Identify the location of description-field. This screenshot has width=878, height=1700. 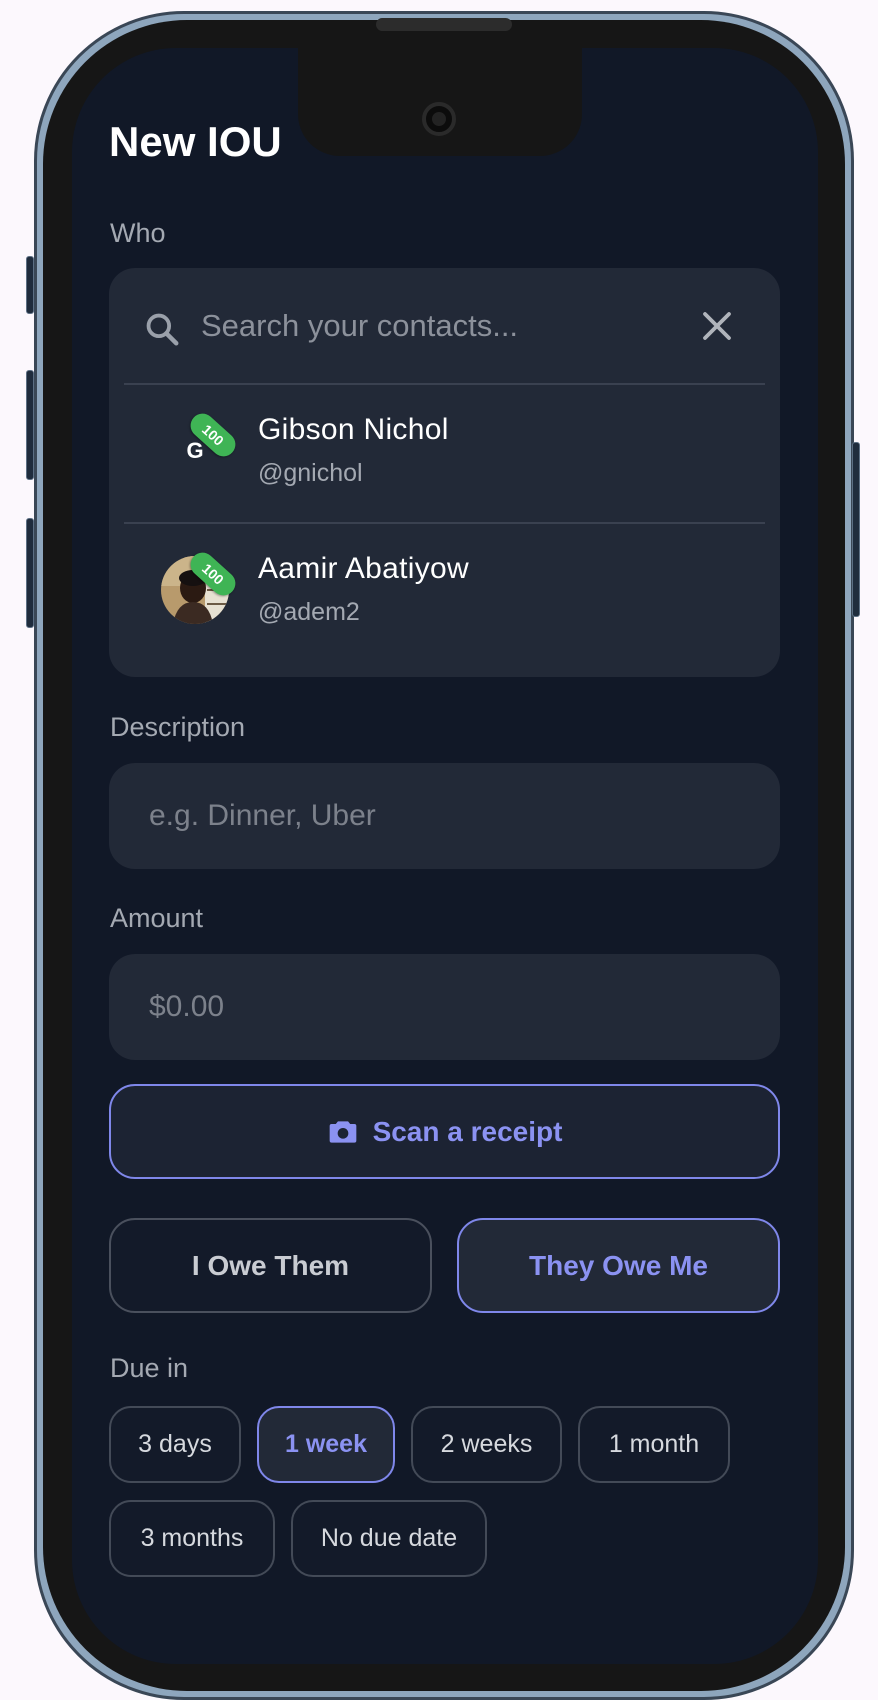
(444, 816).